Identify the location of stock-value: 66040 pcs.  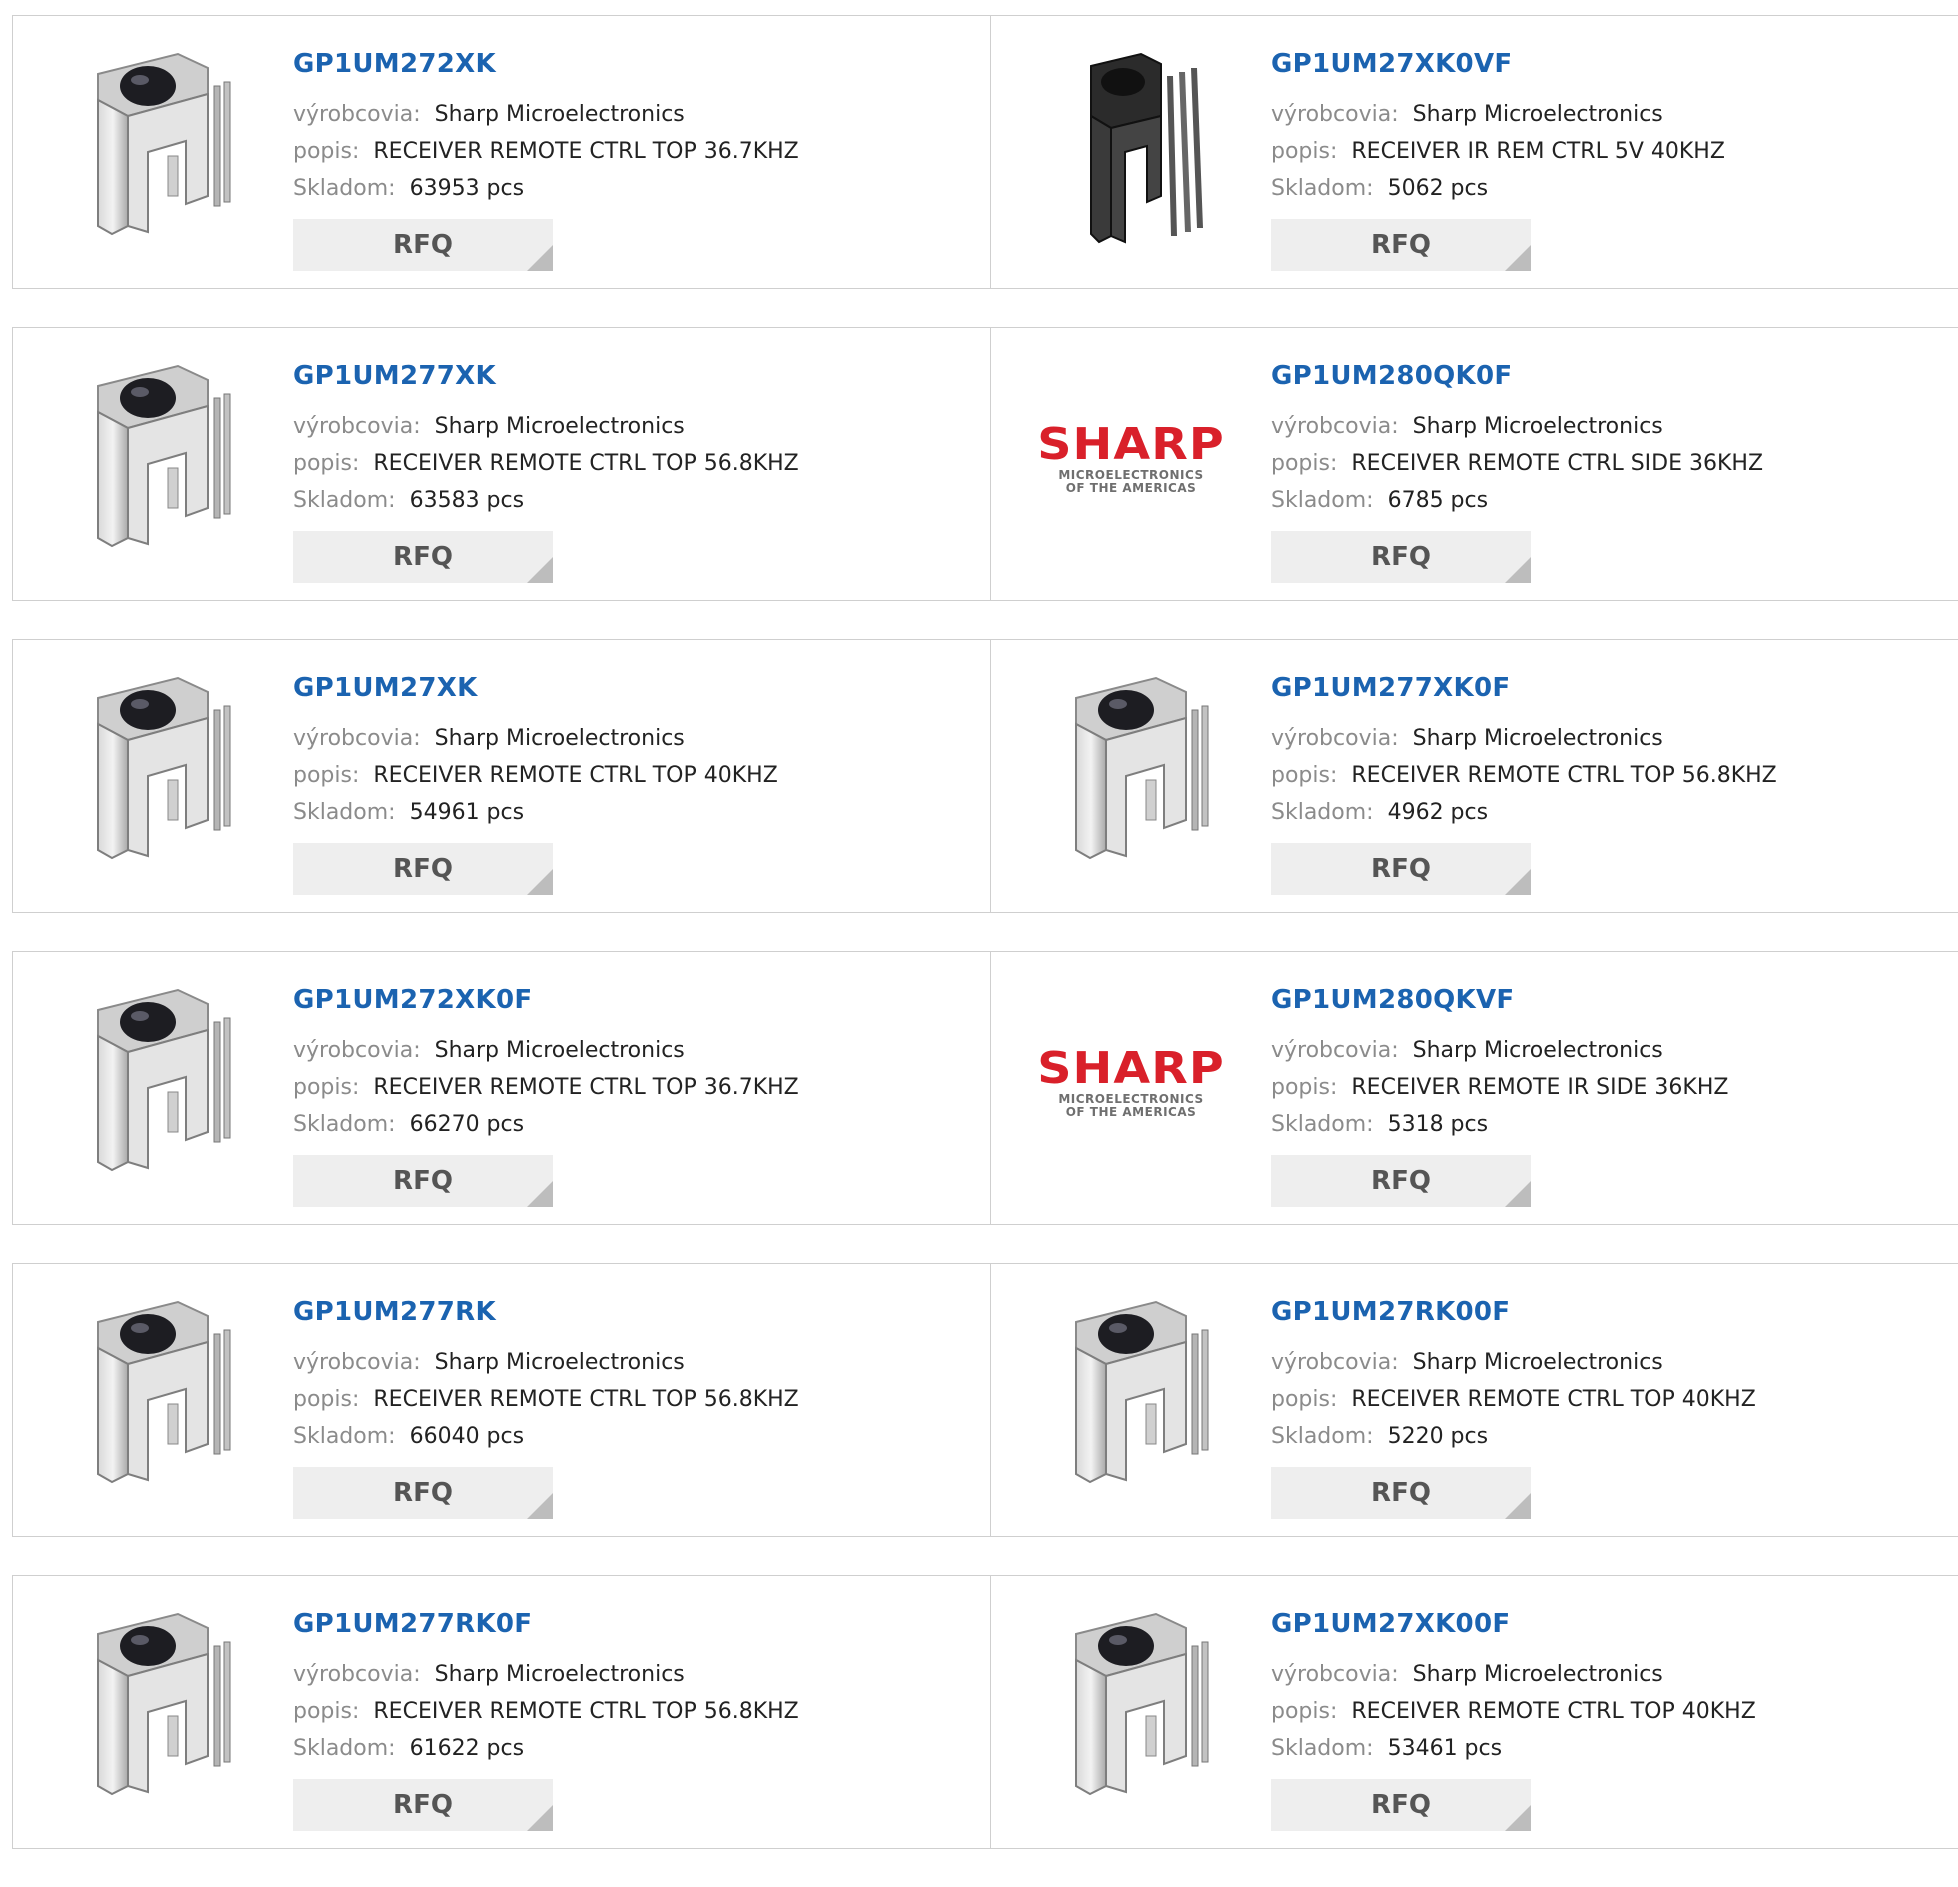
(467, 1436).